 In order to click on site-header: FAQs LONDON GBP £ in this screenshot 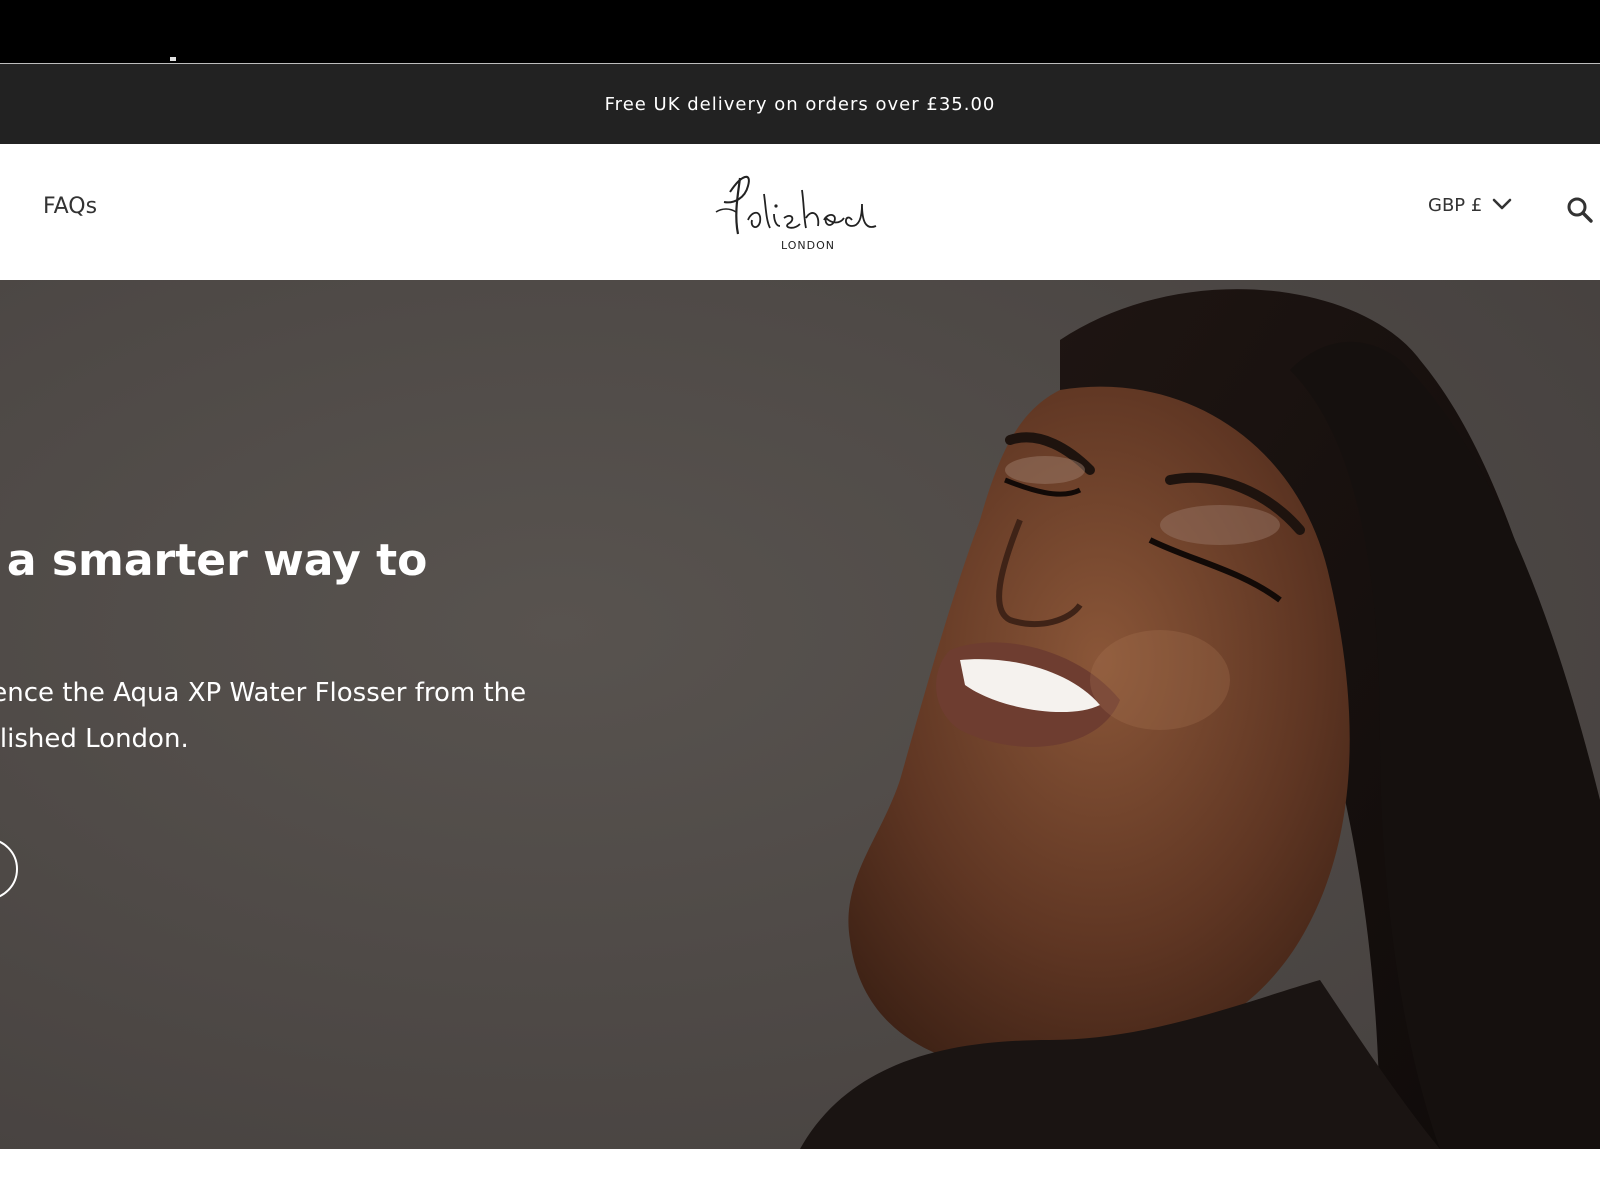, I will do `click(800, 212)`.